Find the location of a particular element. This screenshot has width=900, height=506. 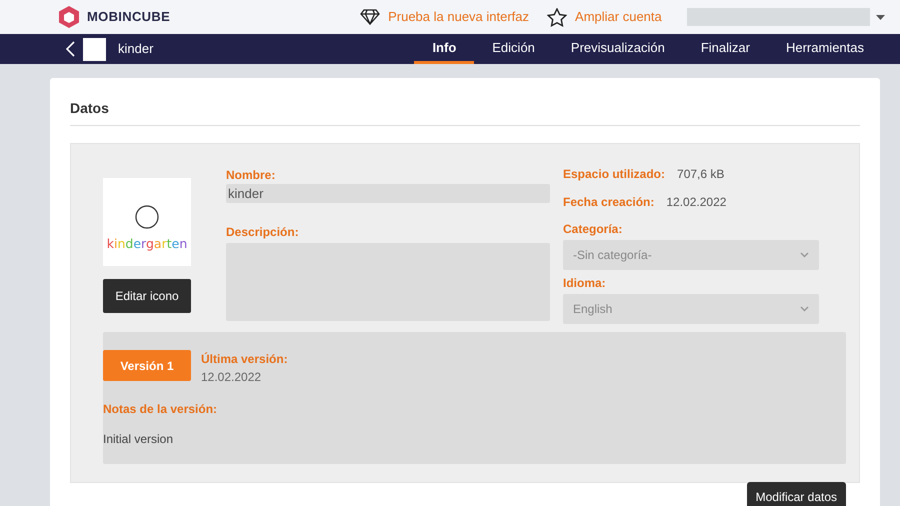

app-icon-preview: kindergarten is located at coordinates (147, 222).